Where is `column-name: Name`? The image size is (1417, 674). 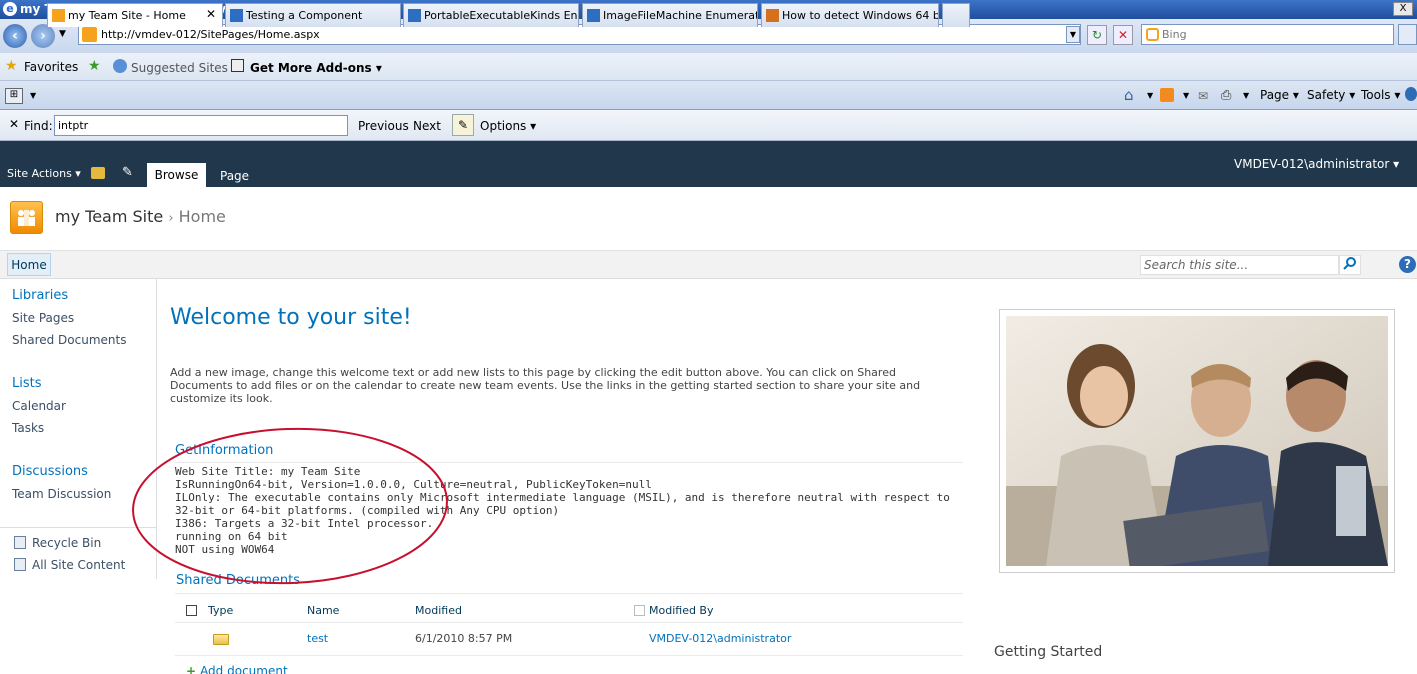 column-name: Name is located at coordinates (323, 610).